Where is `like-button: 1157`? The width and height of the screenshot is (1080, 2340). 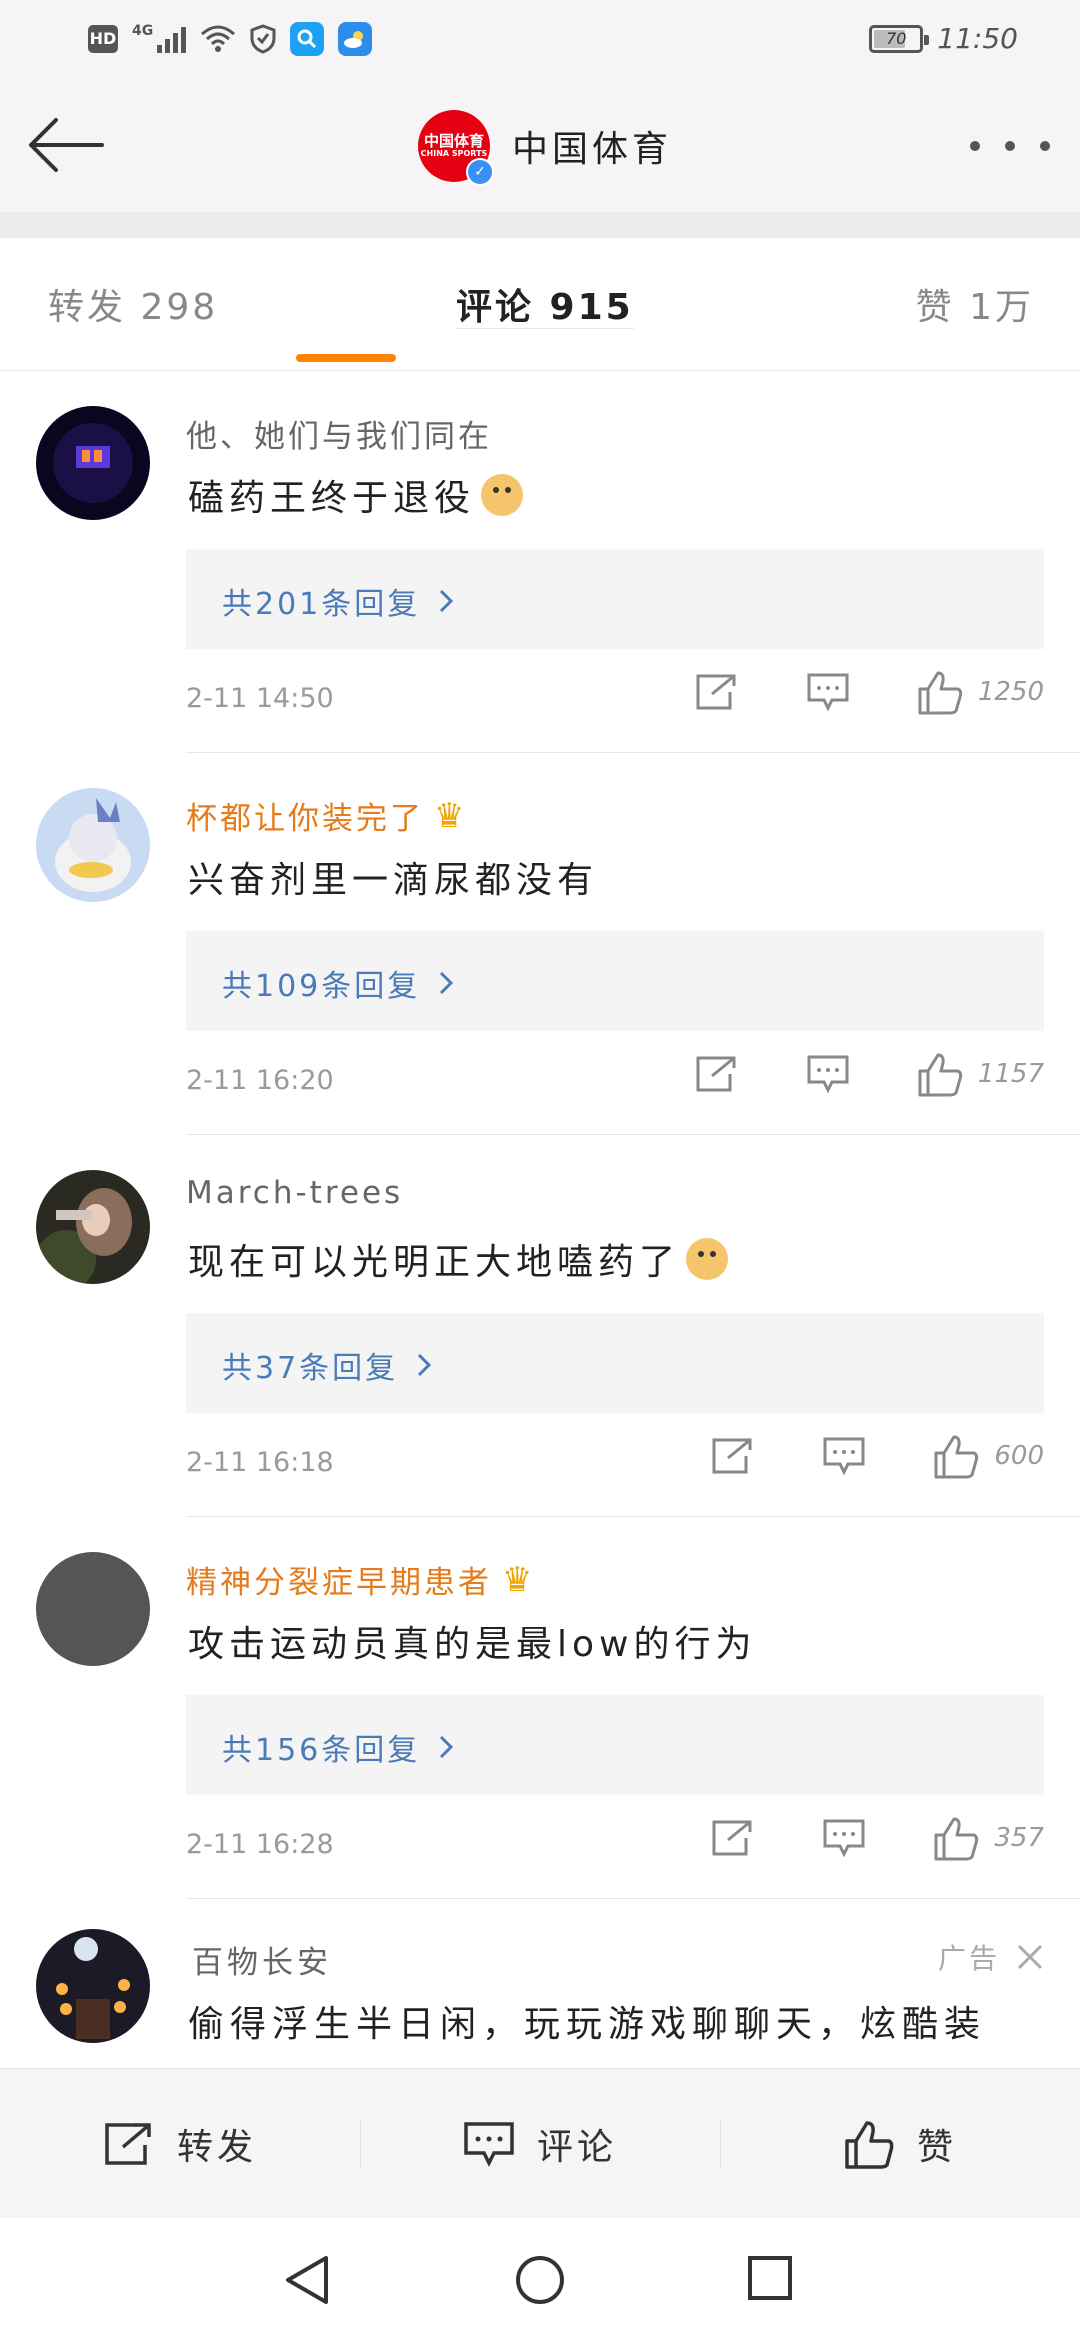 like-button: 1157 is located at coordinates (980, 1074).